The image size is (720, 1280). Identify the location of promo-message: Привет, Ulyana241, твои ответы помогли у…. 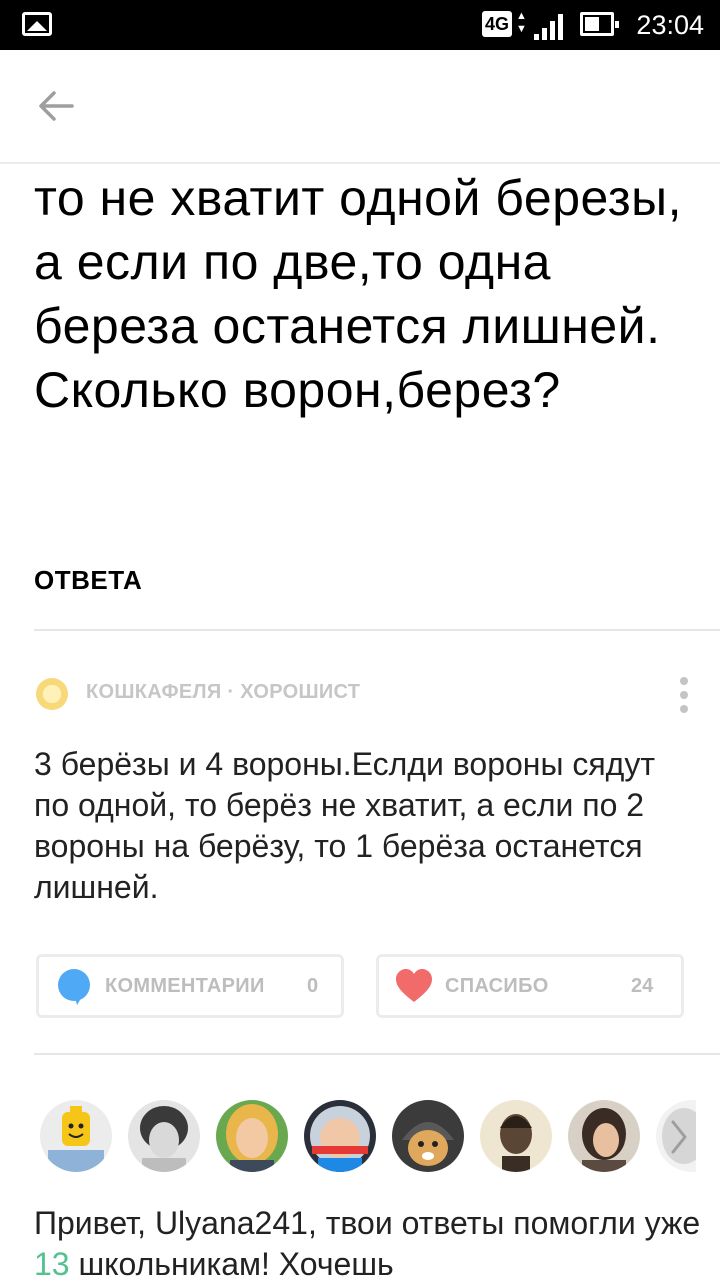
(374, 1241).